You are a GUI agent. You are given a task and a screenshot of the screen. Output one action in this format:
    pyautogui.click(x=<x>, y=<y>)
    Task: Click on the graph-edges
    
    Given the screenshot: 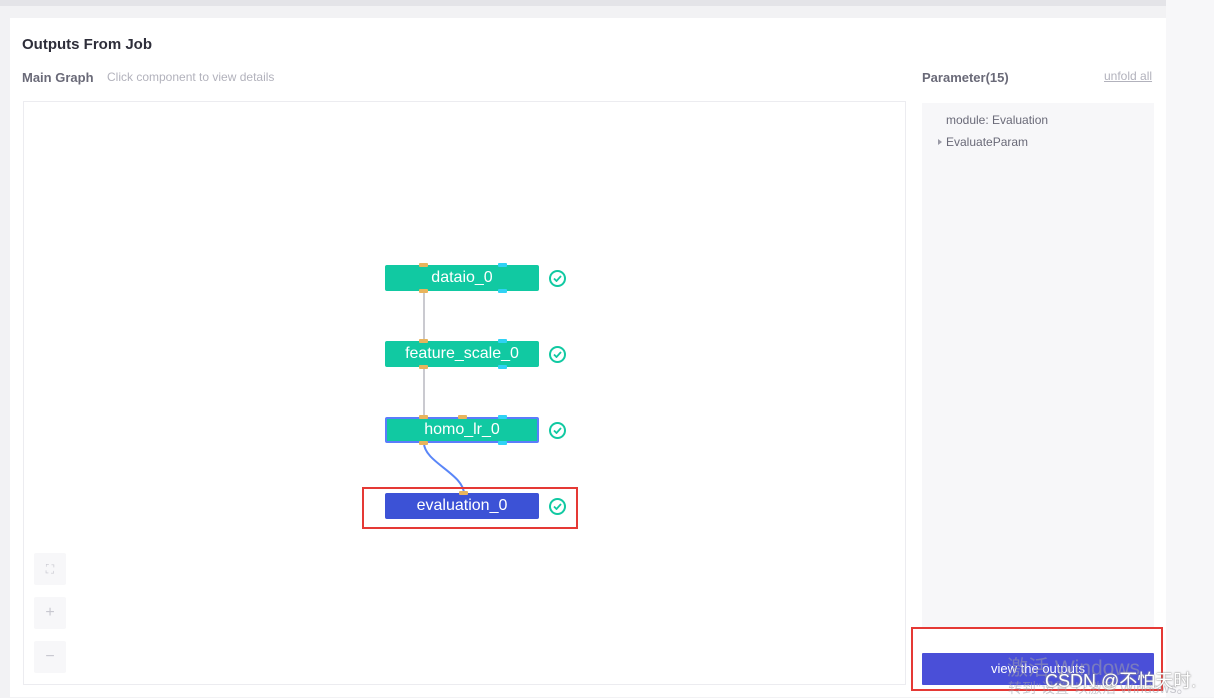 What is the action you would take?
    pyautogui.click(x=444, y=393)
    